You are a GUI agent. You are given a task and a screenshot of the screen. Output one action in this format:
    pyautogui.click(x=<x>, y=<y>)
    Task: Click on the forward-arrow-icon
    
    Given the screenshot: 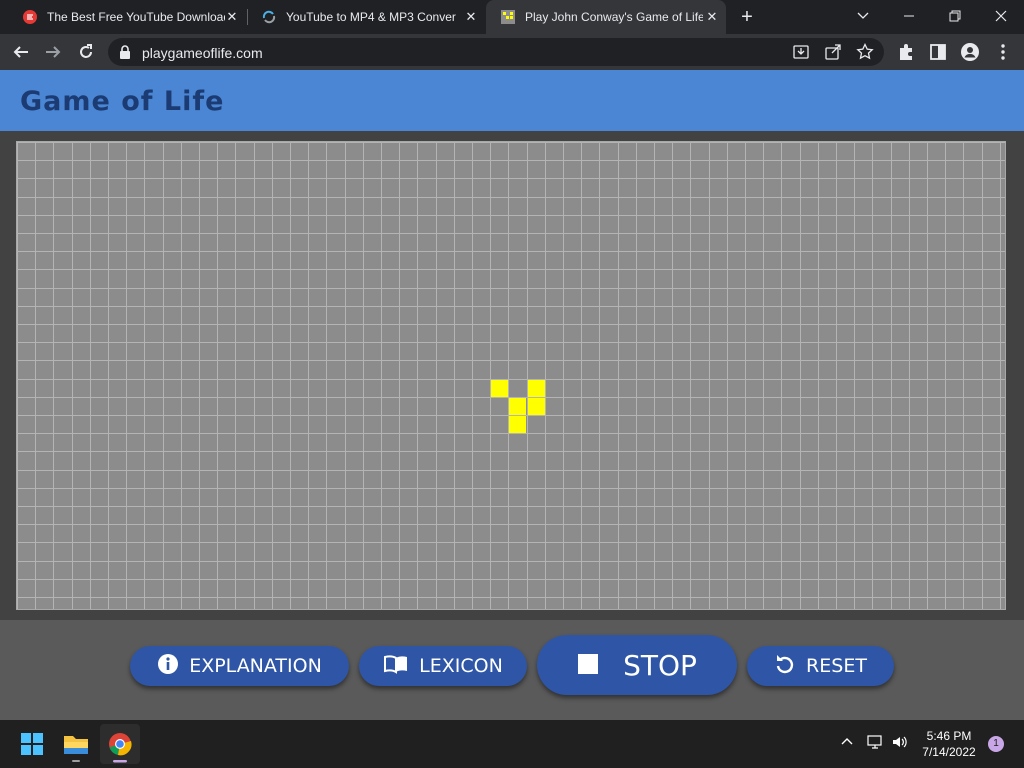 What is the action you would take?
    pyautogui.click(x=53, y=52)
    